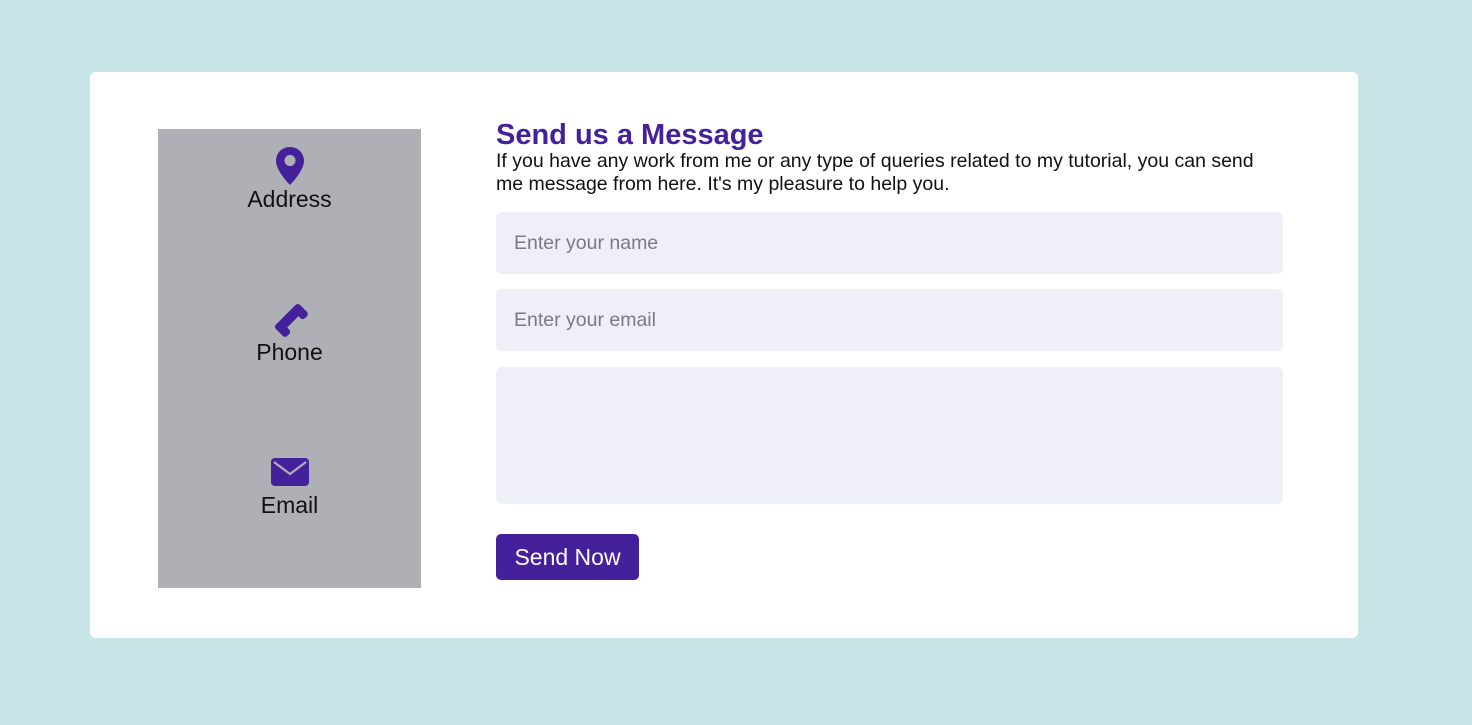 This screenshot has width=1472, height=725. I want to click on envelope-icon, so click(289, 472).